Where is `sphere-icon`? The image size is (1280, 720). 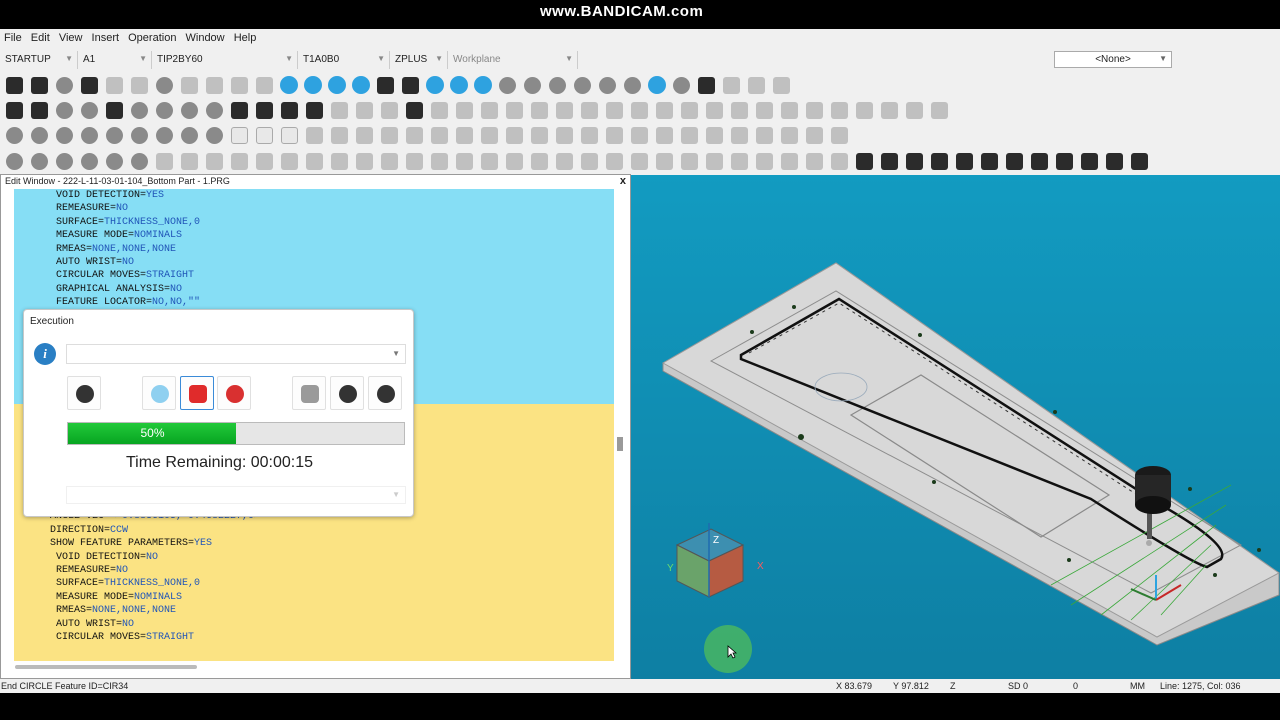 sphere-icon is located at coordinates (410, 85).